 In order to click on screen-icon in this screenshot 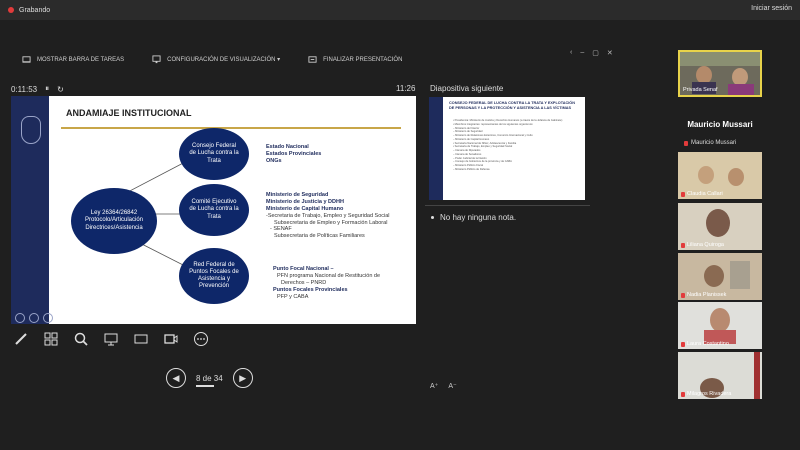, I will do `click(141, 339)`.